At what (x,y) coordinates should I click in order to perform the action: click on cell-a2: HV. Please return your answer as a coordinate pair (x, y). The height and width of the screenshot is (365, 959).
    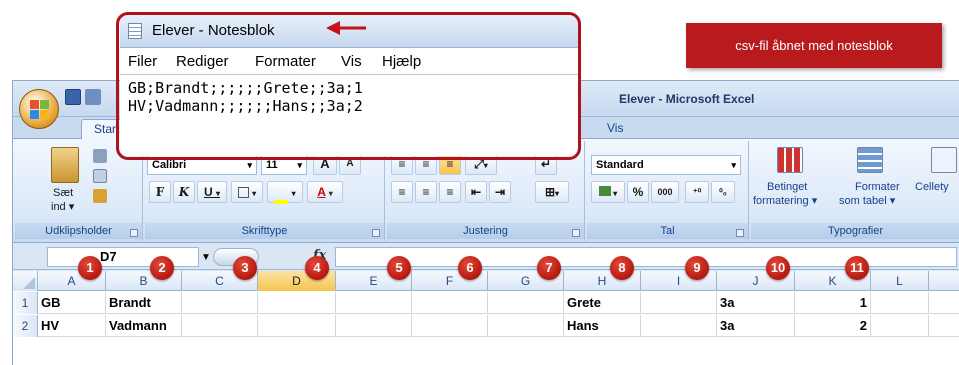
    Looking at the image, I should click on (72, 326).